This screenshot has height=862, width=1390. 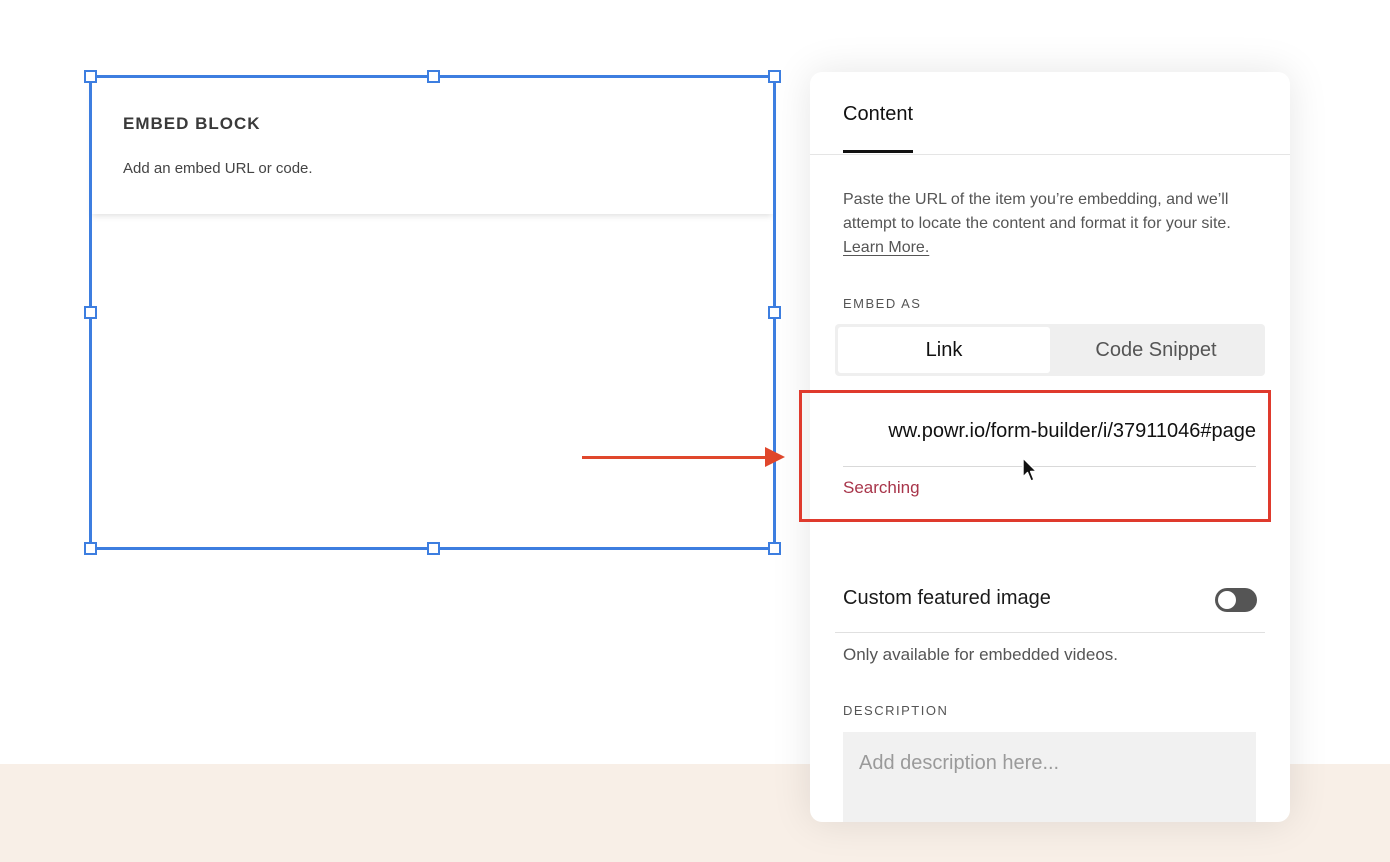 What do you see at coordinates (90, 312) in the screenshot?
I see `resize-handle-left` at bounding box center [90, 312].